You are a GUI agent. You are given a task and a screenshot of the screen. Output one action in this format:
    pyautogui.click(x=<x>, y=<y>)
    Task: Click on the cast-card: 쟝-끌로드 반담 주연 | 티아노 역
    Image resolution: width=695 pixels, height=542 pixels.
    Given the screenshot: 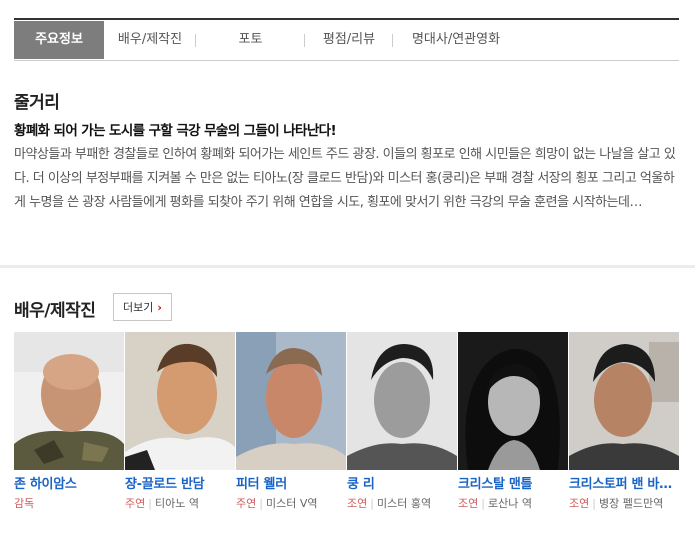 What is the action you would take?
    pyautogui.click(x=180, y=437)
    